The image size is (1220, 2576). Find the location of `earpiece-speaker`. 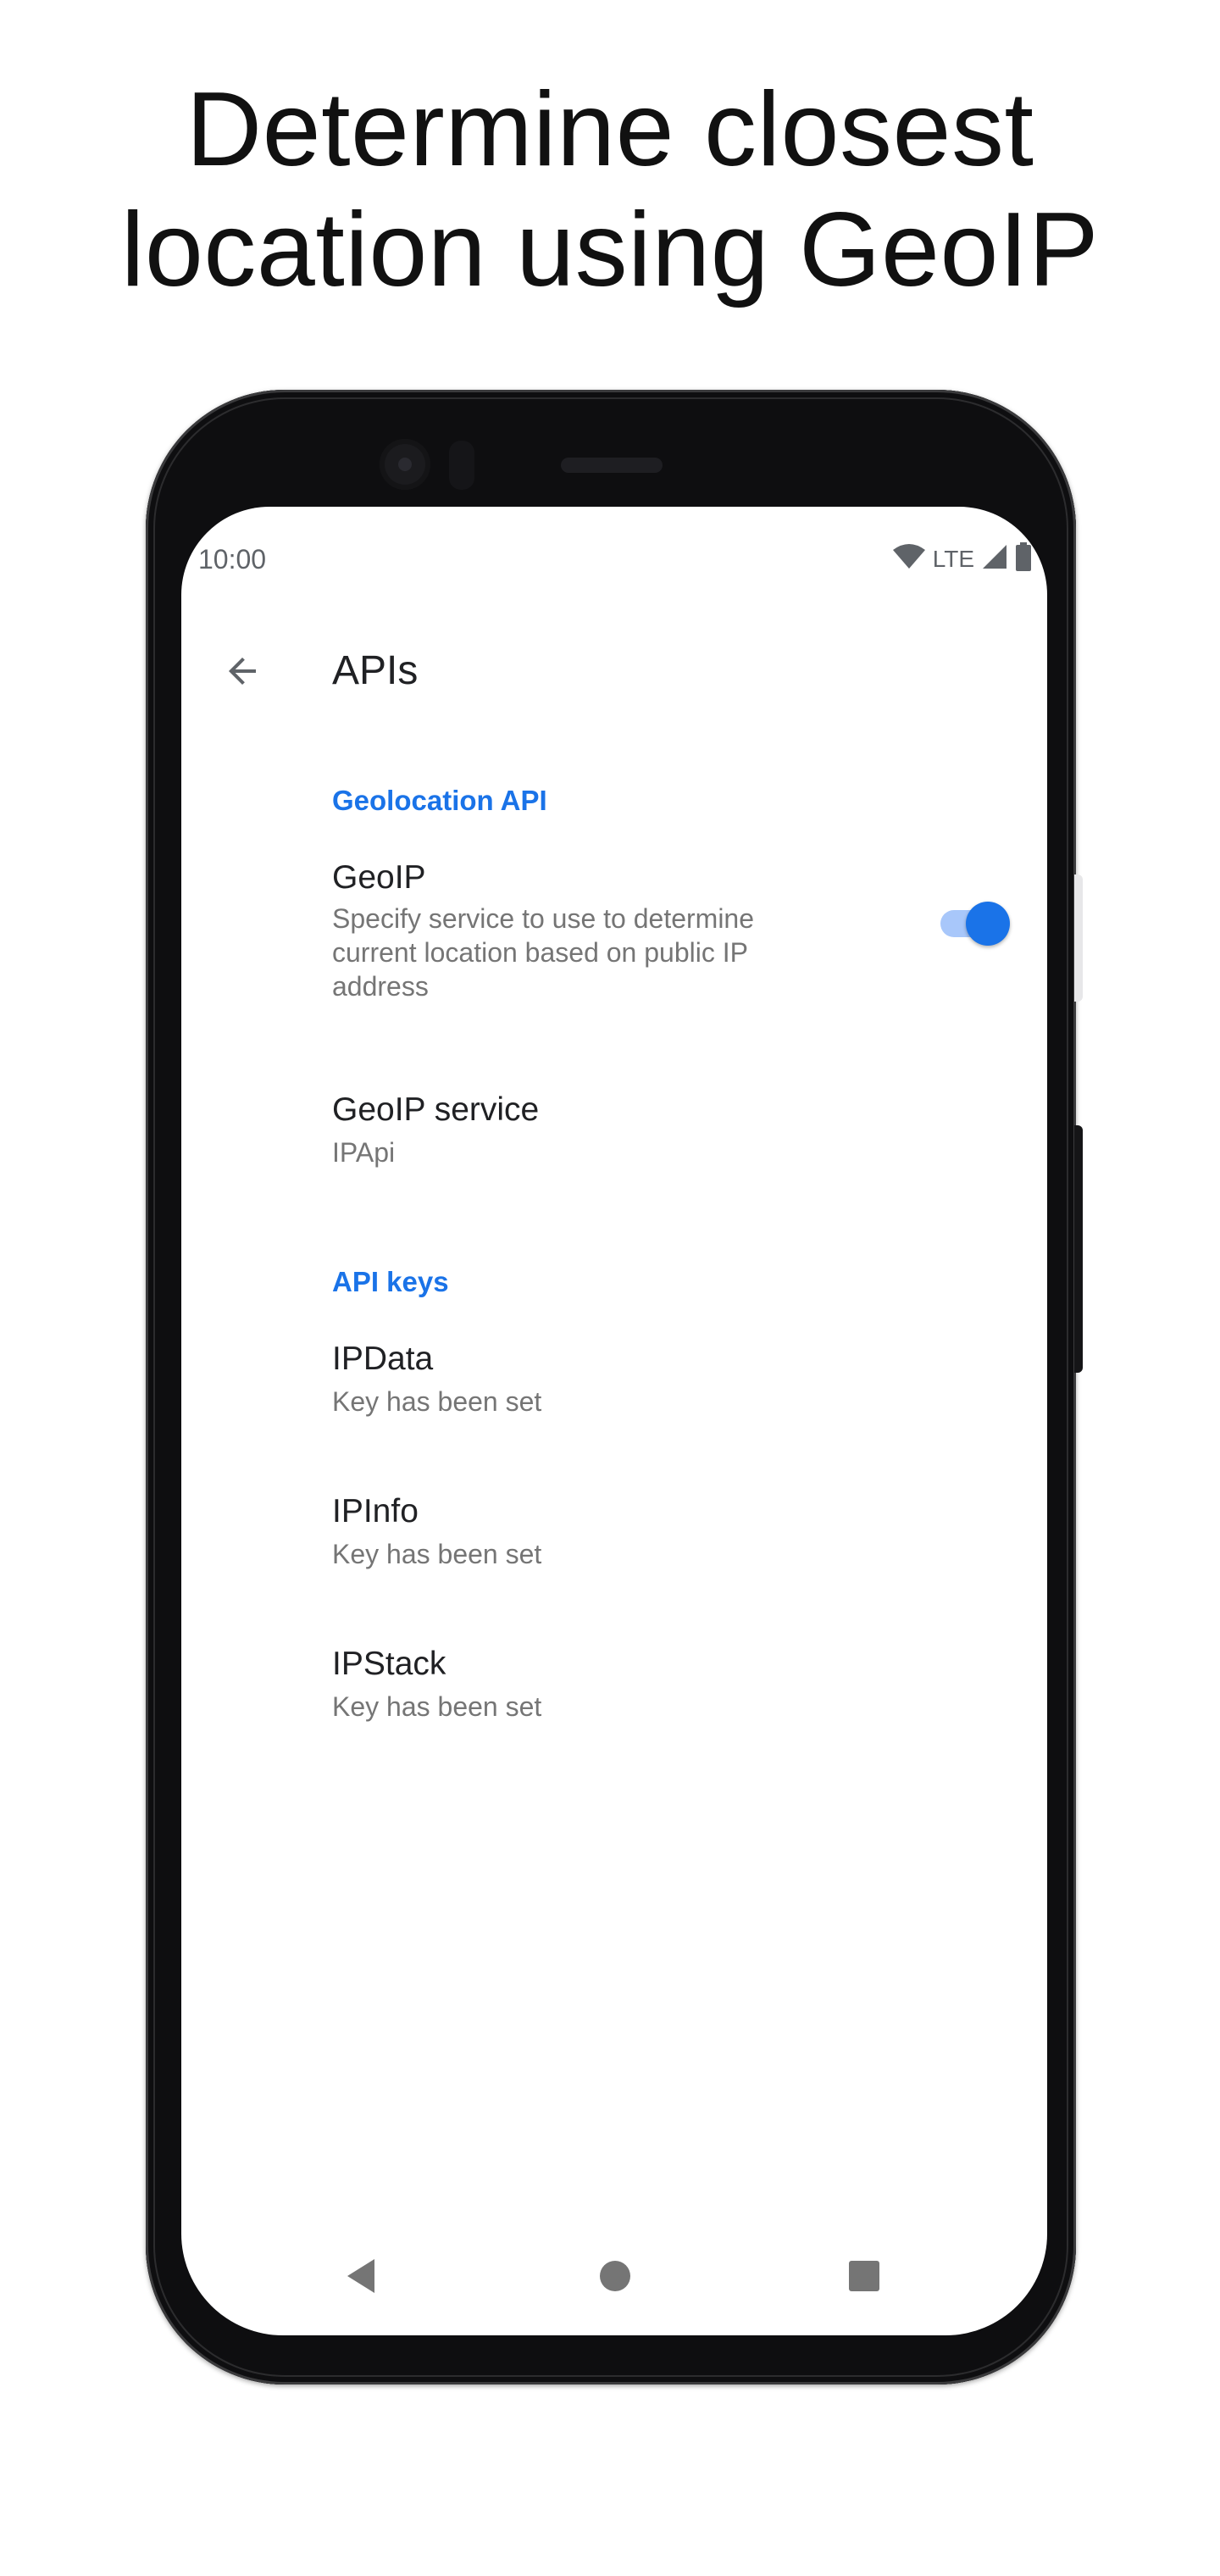

earpiece-speaker is located at coordinates (612, 465).